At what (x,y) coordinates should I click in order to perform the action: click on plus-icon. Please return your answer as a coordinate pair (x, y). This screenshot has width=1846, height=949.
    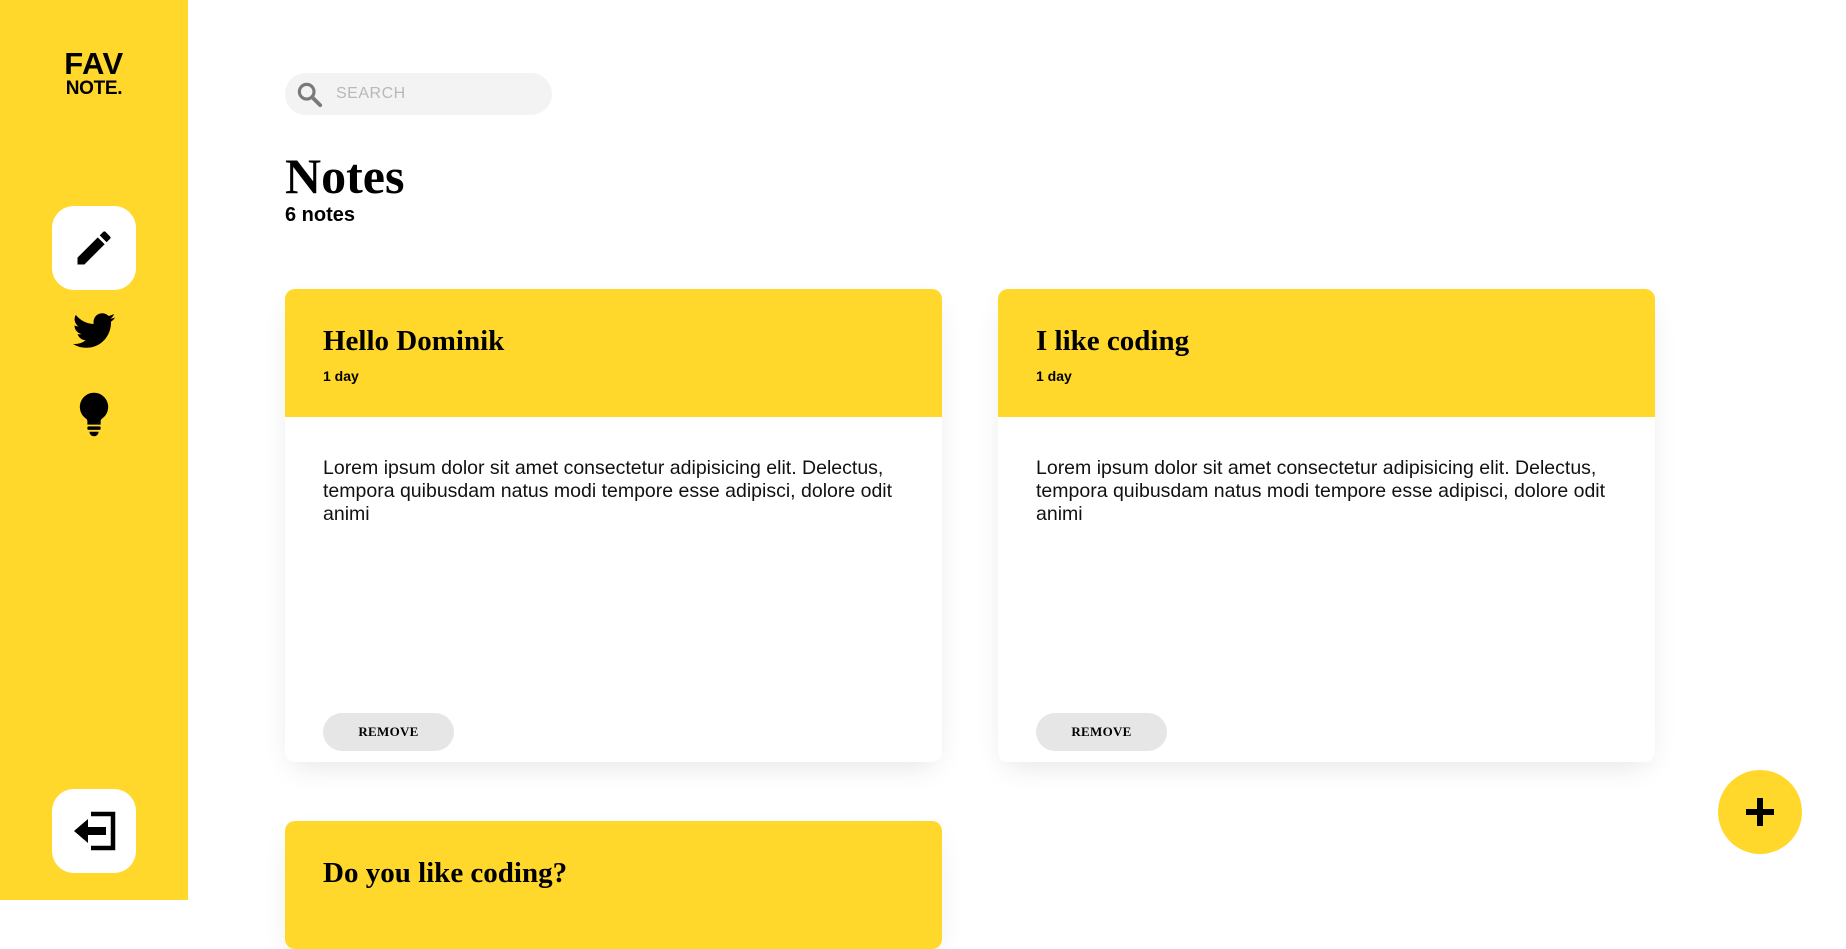
    Looking at the image, I should click on (1760, 812).